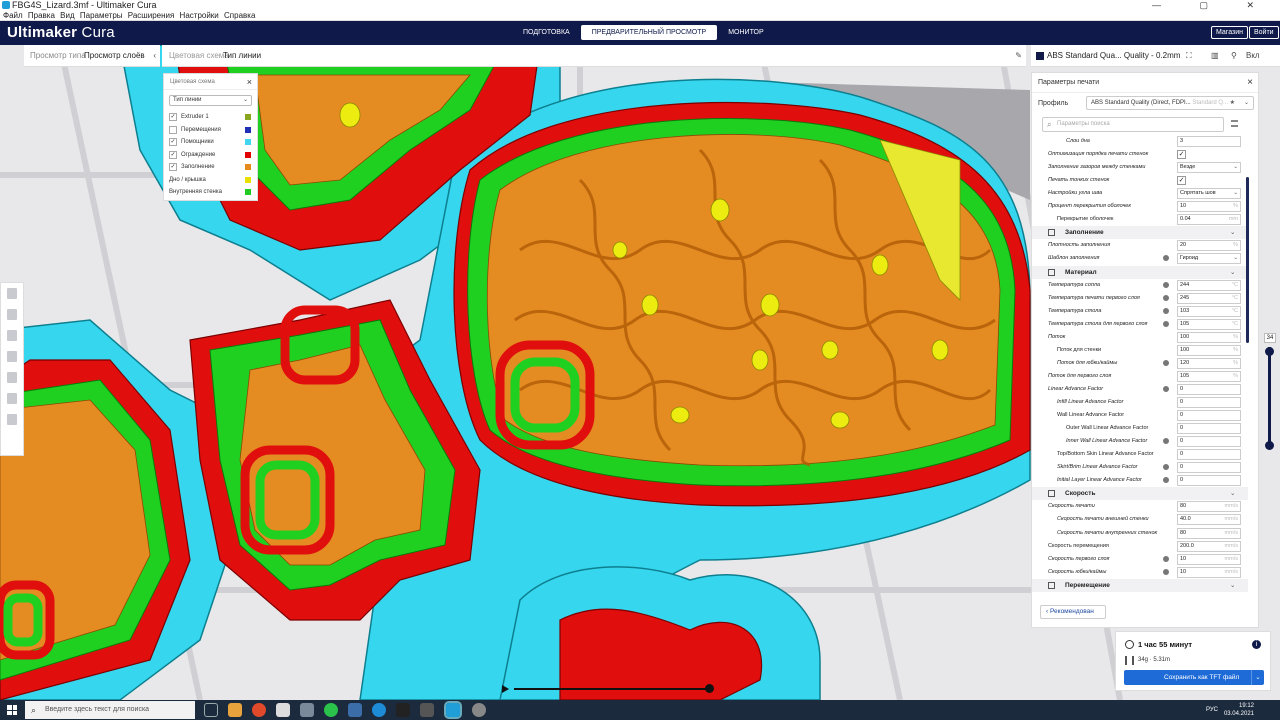  What do you see at coordinates (379, 710) in the screenshot?
I see `edge-icon` at bounding box center [379, 710].